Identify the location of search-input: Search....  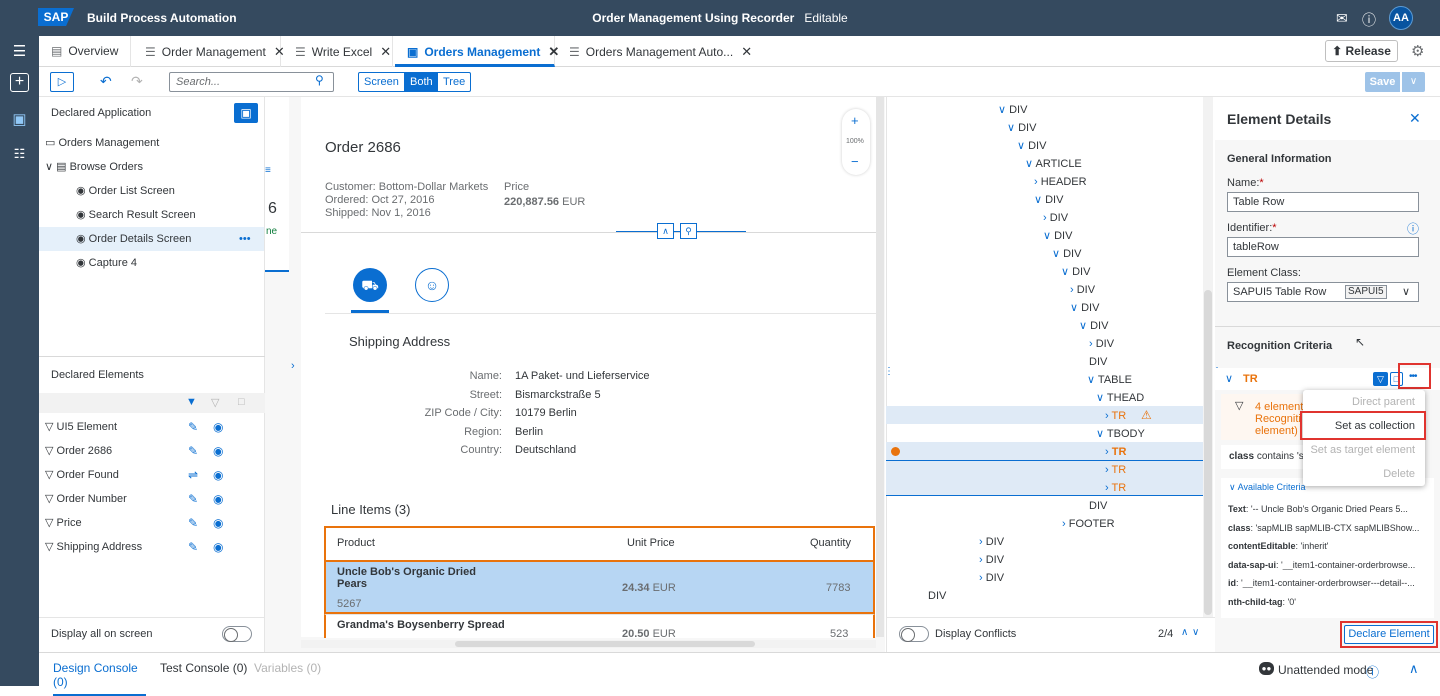
(251, 82).